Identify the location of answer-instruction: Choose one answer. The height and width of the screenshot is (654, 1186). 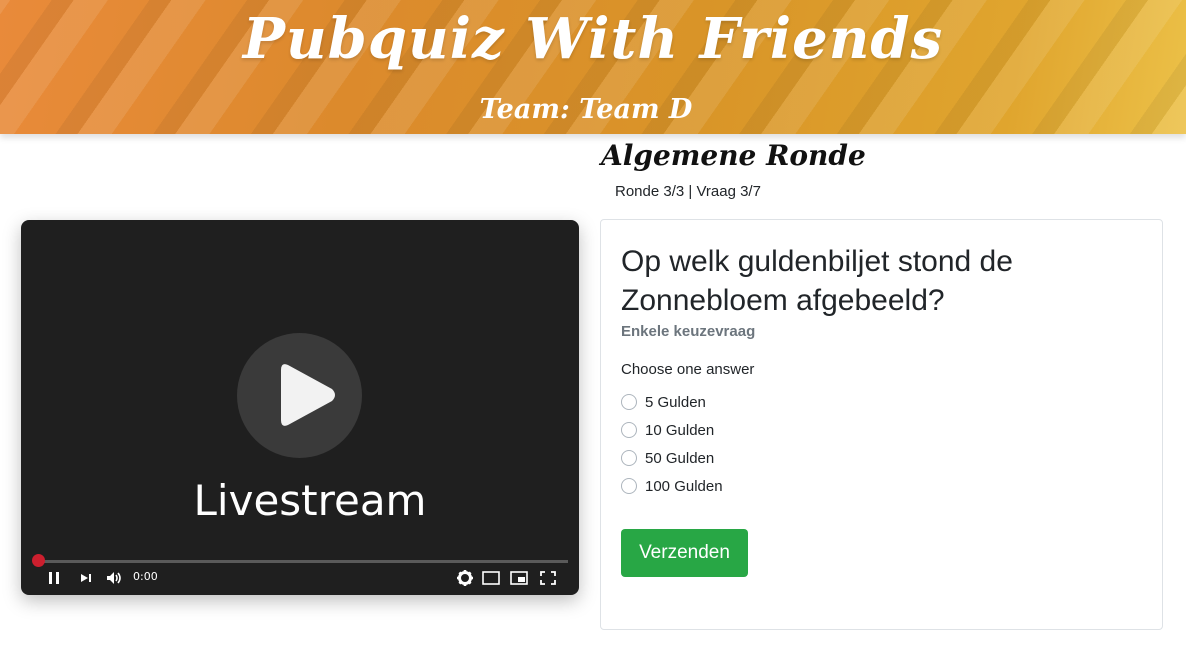
(688, 369).